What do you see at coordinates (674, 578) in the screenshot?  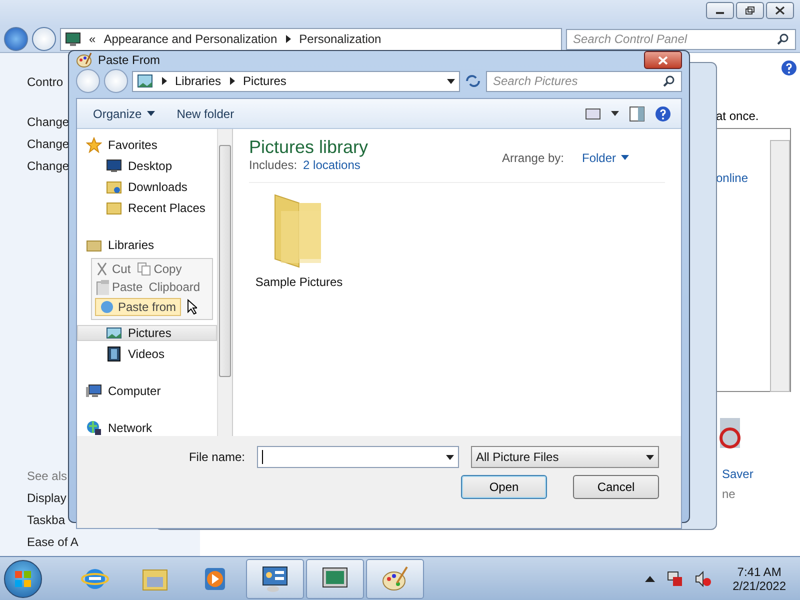 I see `network-icon` at bounding box center [674, 578].